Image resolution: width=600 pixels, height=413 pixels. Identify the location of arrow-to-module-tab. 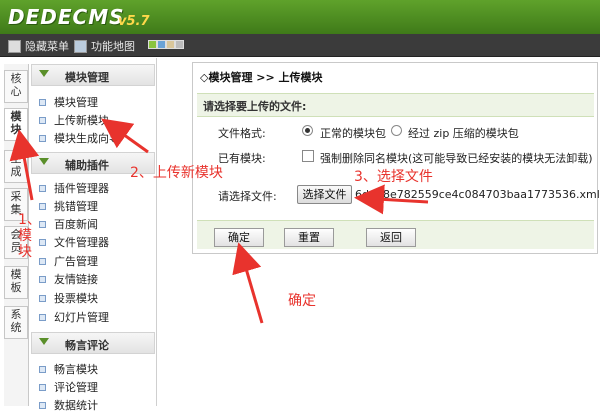
(24, 165).